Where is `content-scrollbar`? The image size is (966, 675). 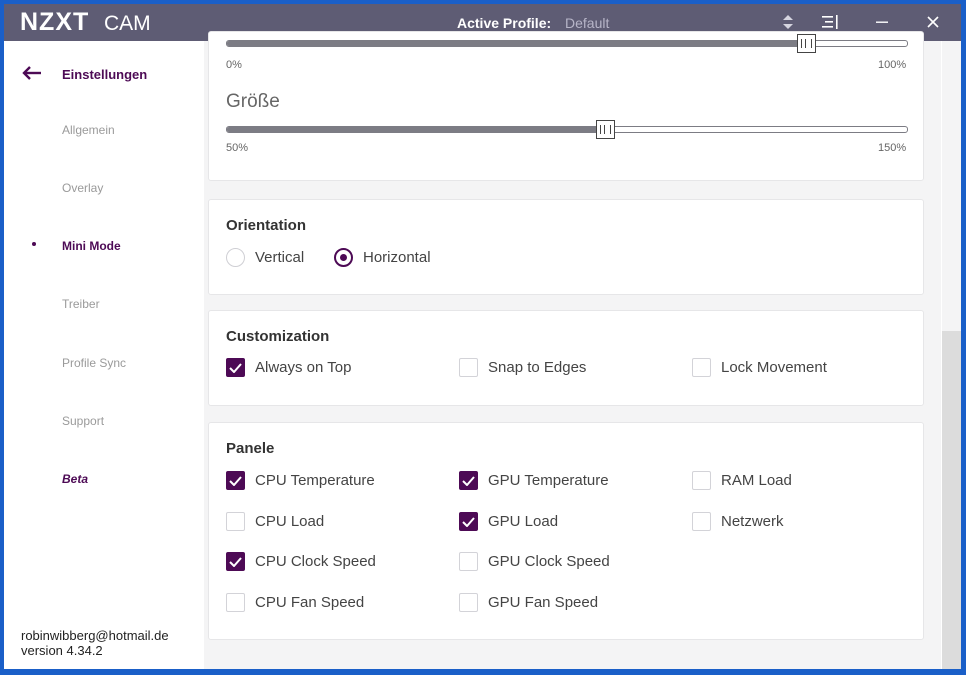
content-scrollbar is located at coordinates (951, 355).